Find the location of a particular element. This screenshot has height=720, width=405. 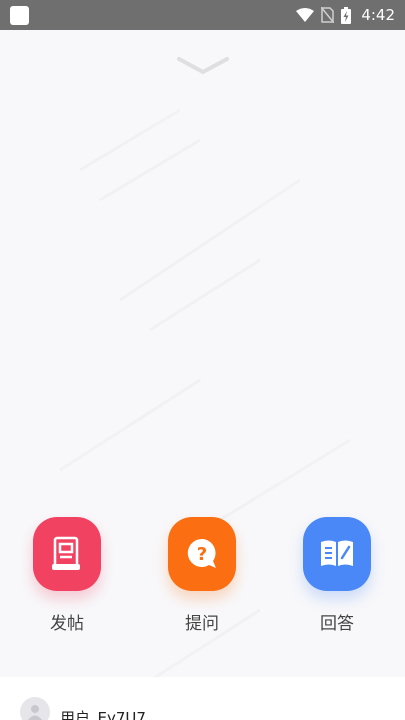

answer-action-icon-bg is located at coordinates (337, 554).